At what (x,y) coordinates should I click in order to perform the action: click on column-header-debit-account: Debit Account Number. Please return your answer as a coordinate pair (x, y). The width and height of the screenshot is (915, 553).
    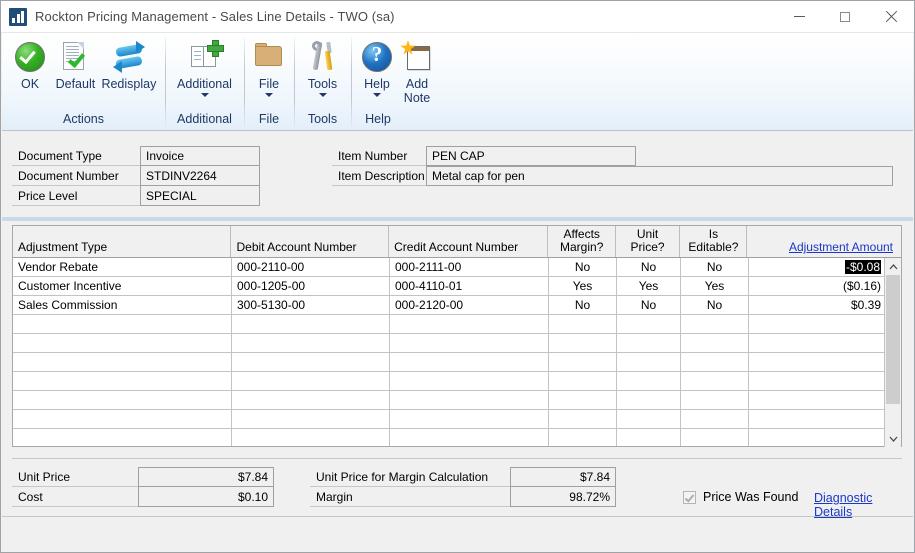
    Looking at the image, I should click on (310, 241).